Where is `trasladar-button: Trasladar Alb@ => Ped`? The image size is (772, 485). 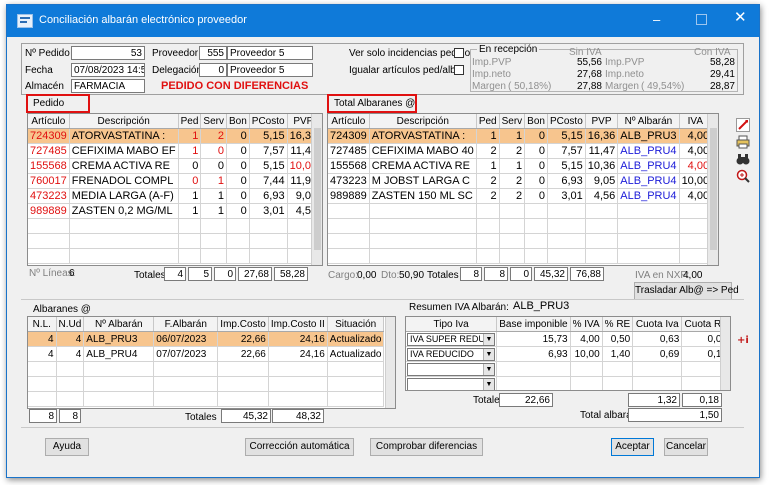
trasladar-button: Trasladar Alb@ => Ped is located at coordinates (686, 291).